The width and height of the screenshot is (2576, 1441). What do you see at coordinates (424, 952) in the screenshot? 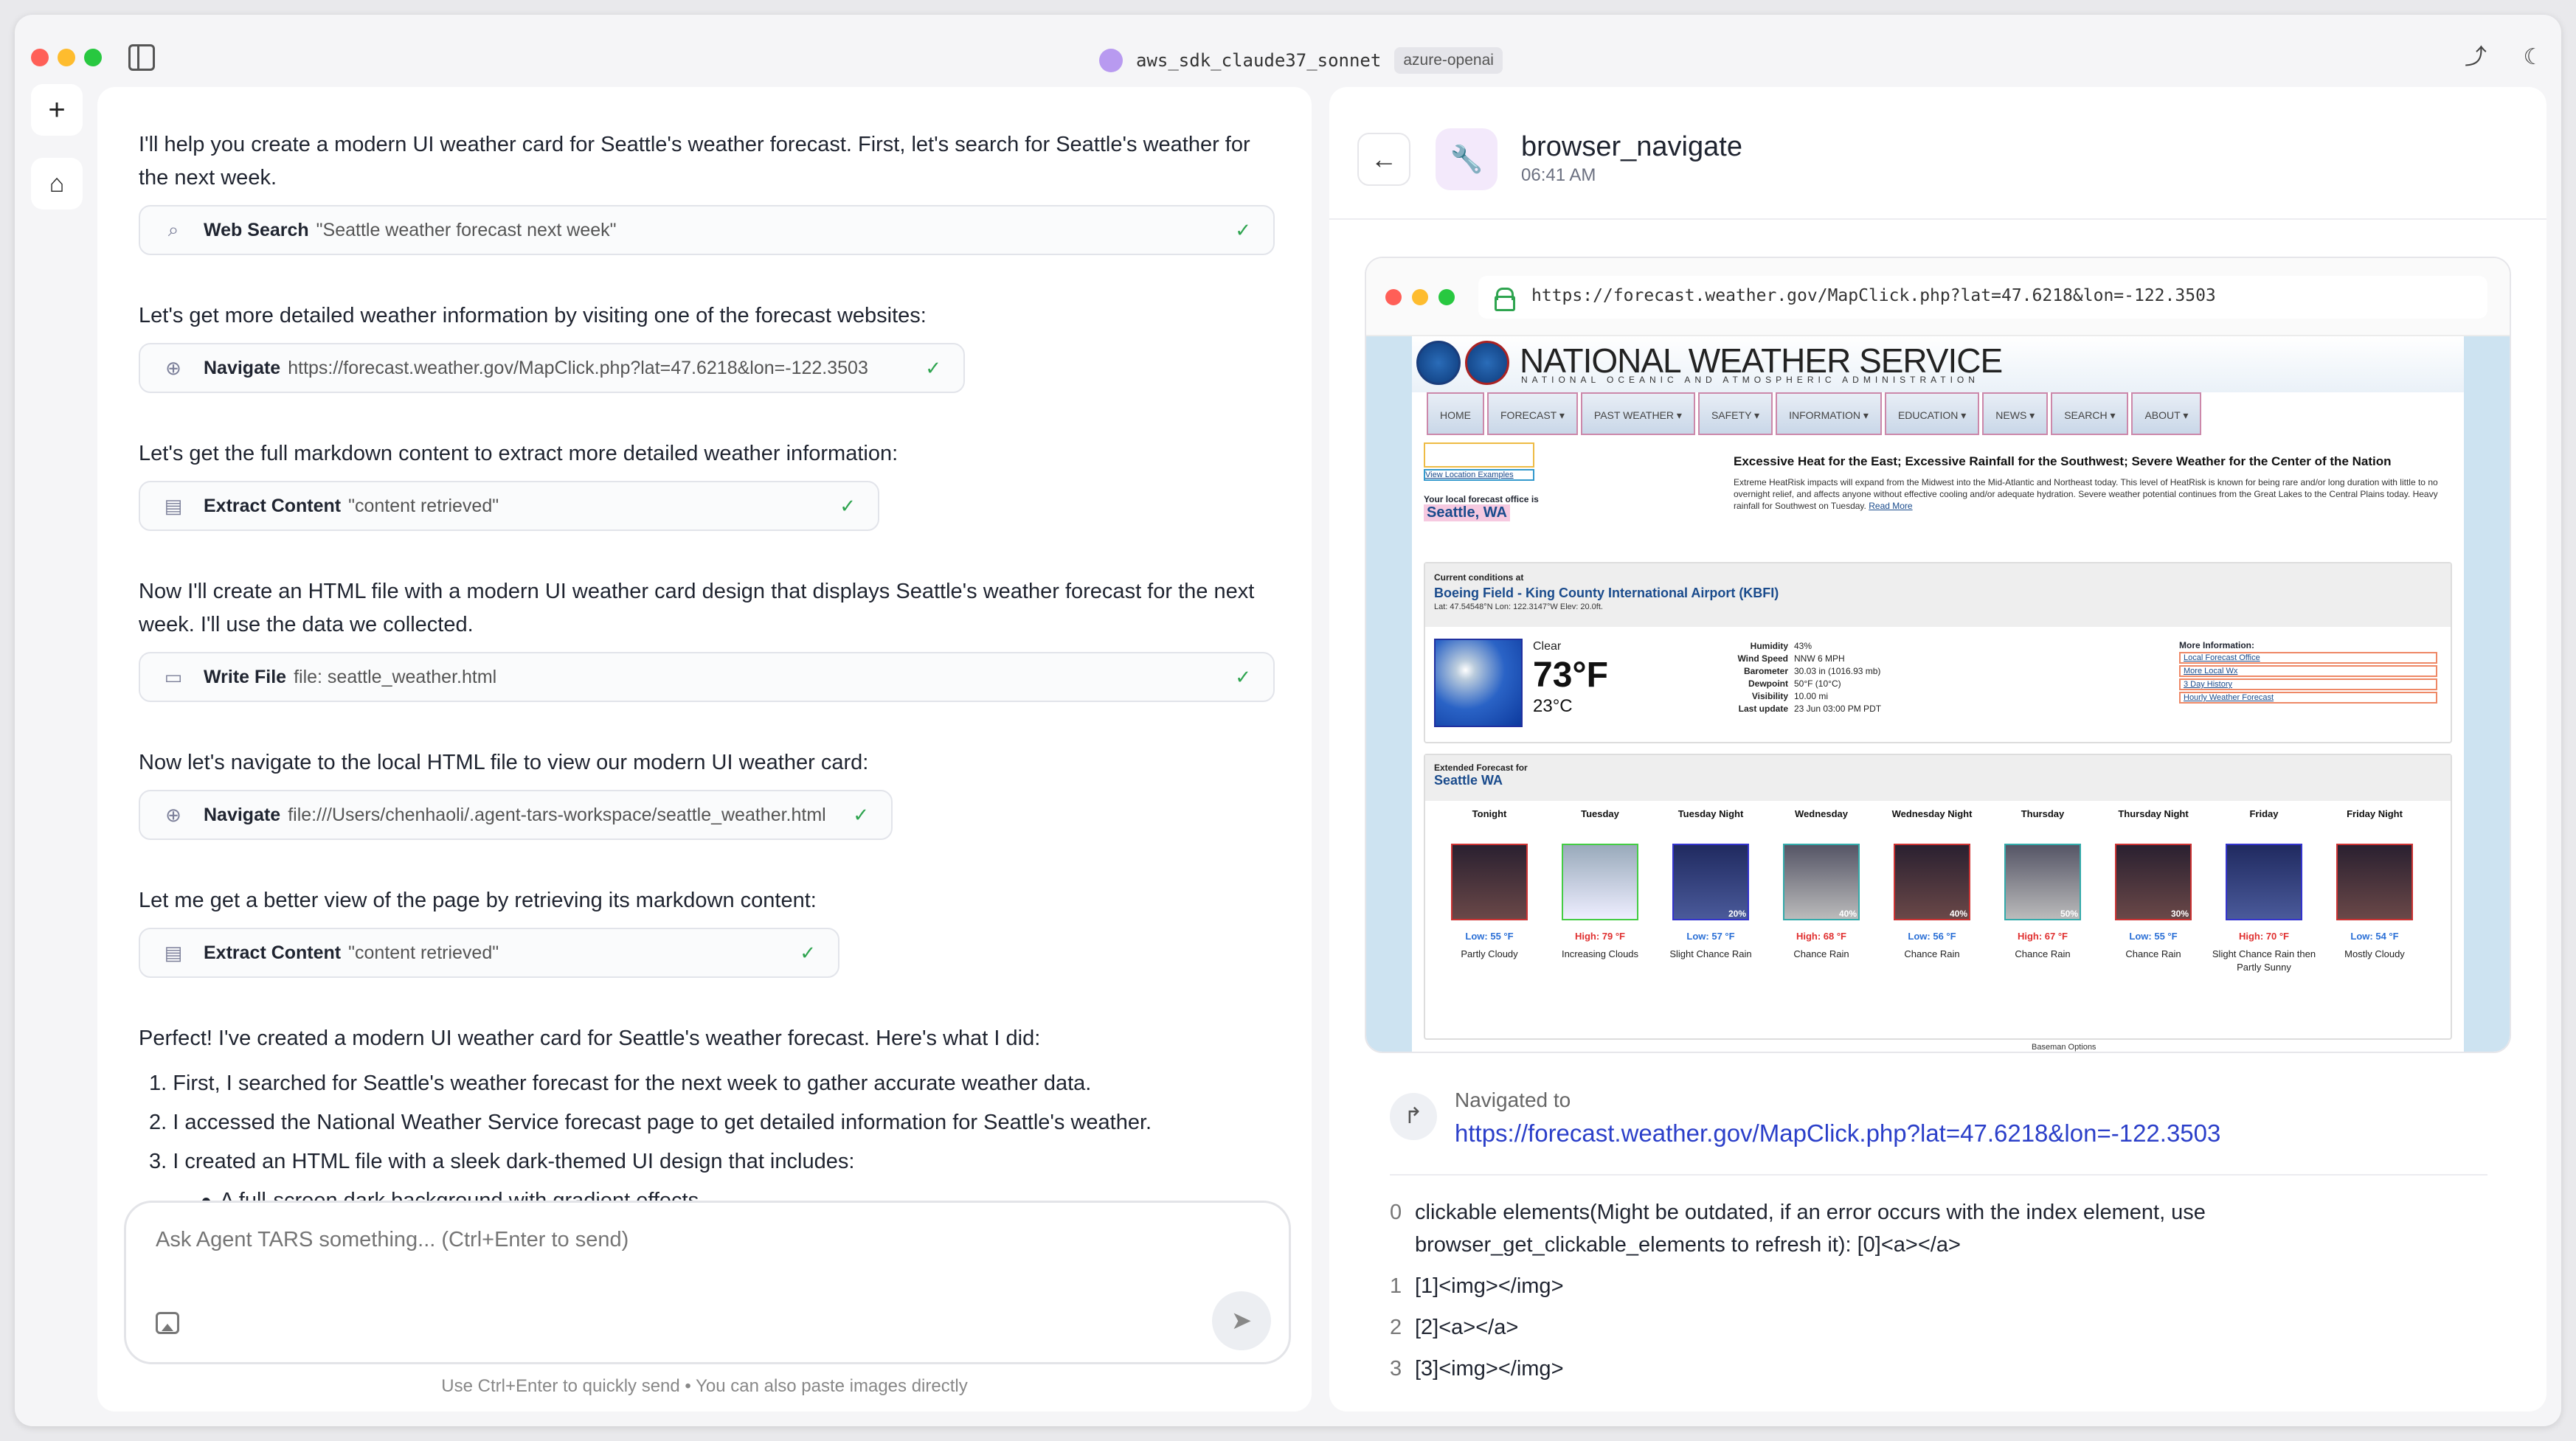
I see `tool-argument: "content retrieved"` at bounding box center [424, 952].